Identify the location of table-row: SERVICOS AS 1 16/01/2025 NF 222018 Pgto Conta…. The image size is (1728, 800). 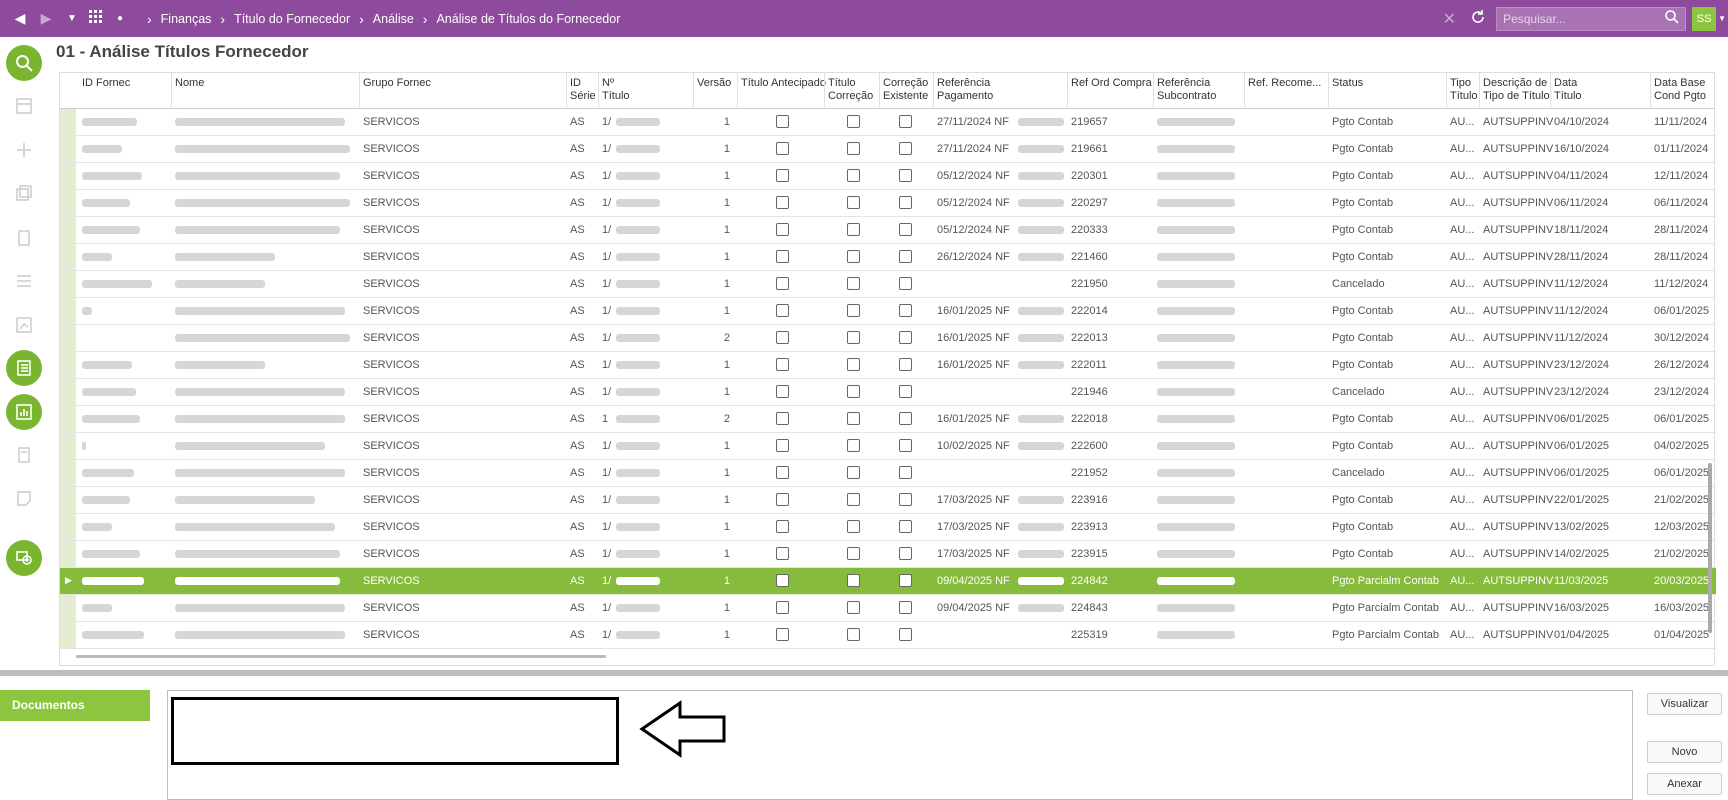
(888, 419).